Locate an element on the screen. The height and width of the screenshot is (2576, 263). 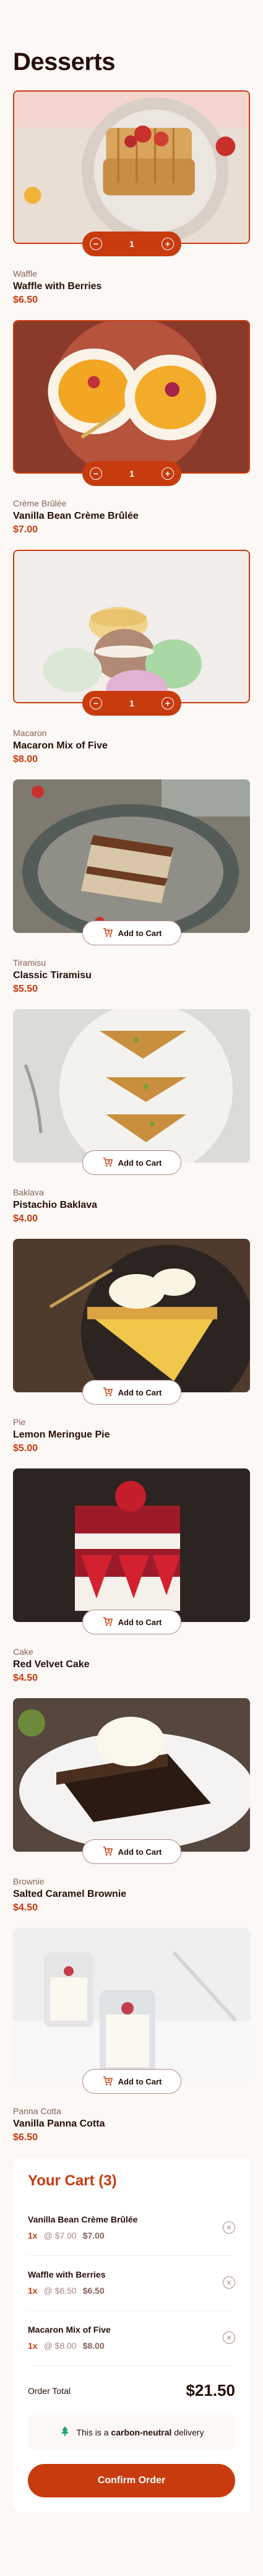
product-price: $5.50 is located at coordinates (25, 989).